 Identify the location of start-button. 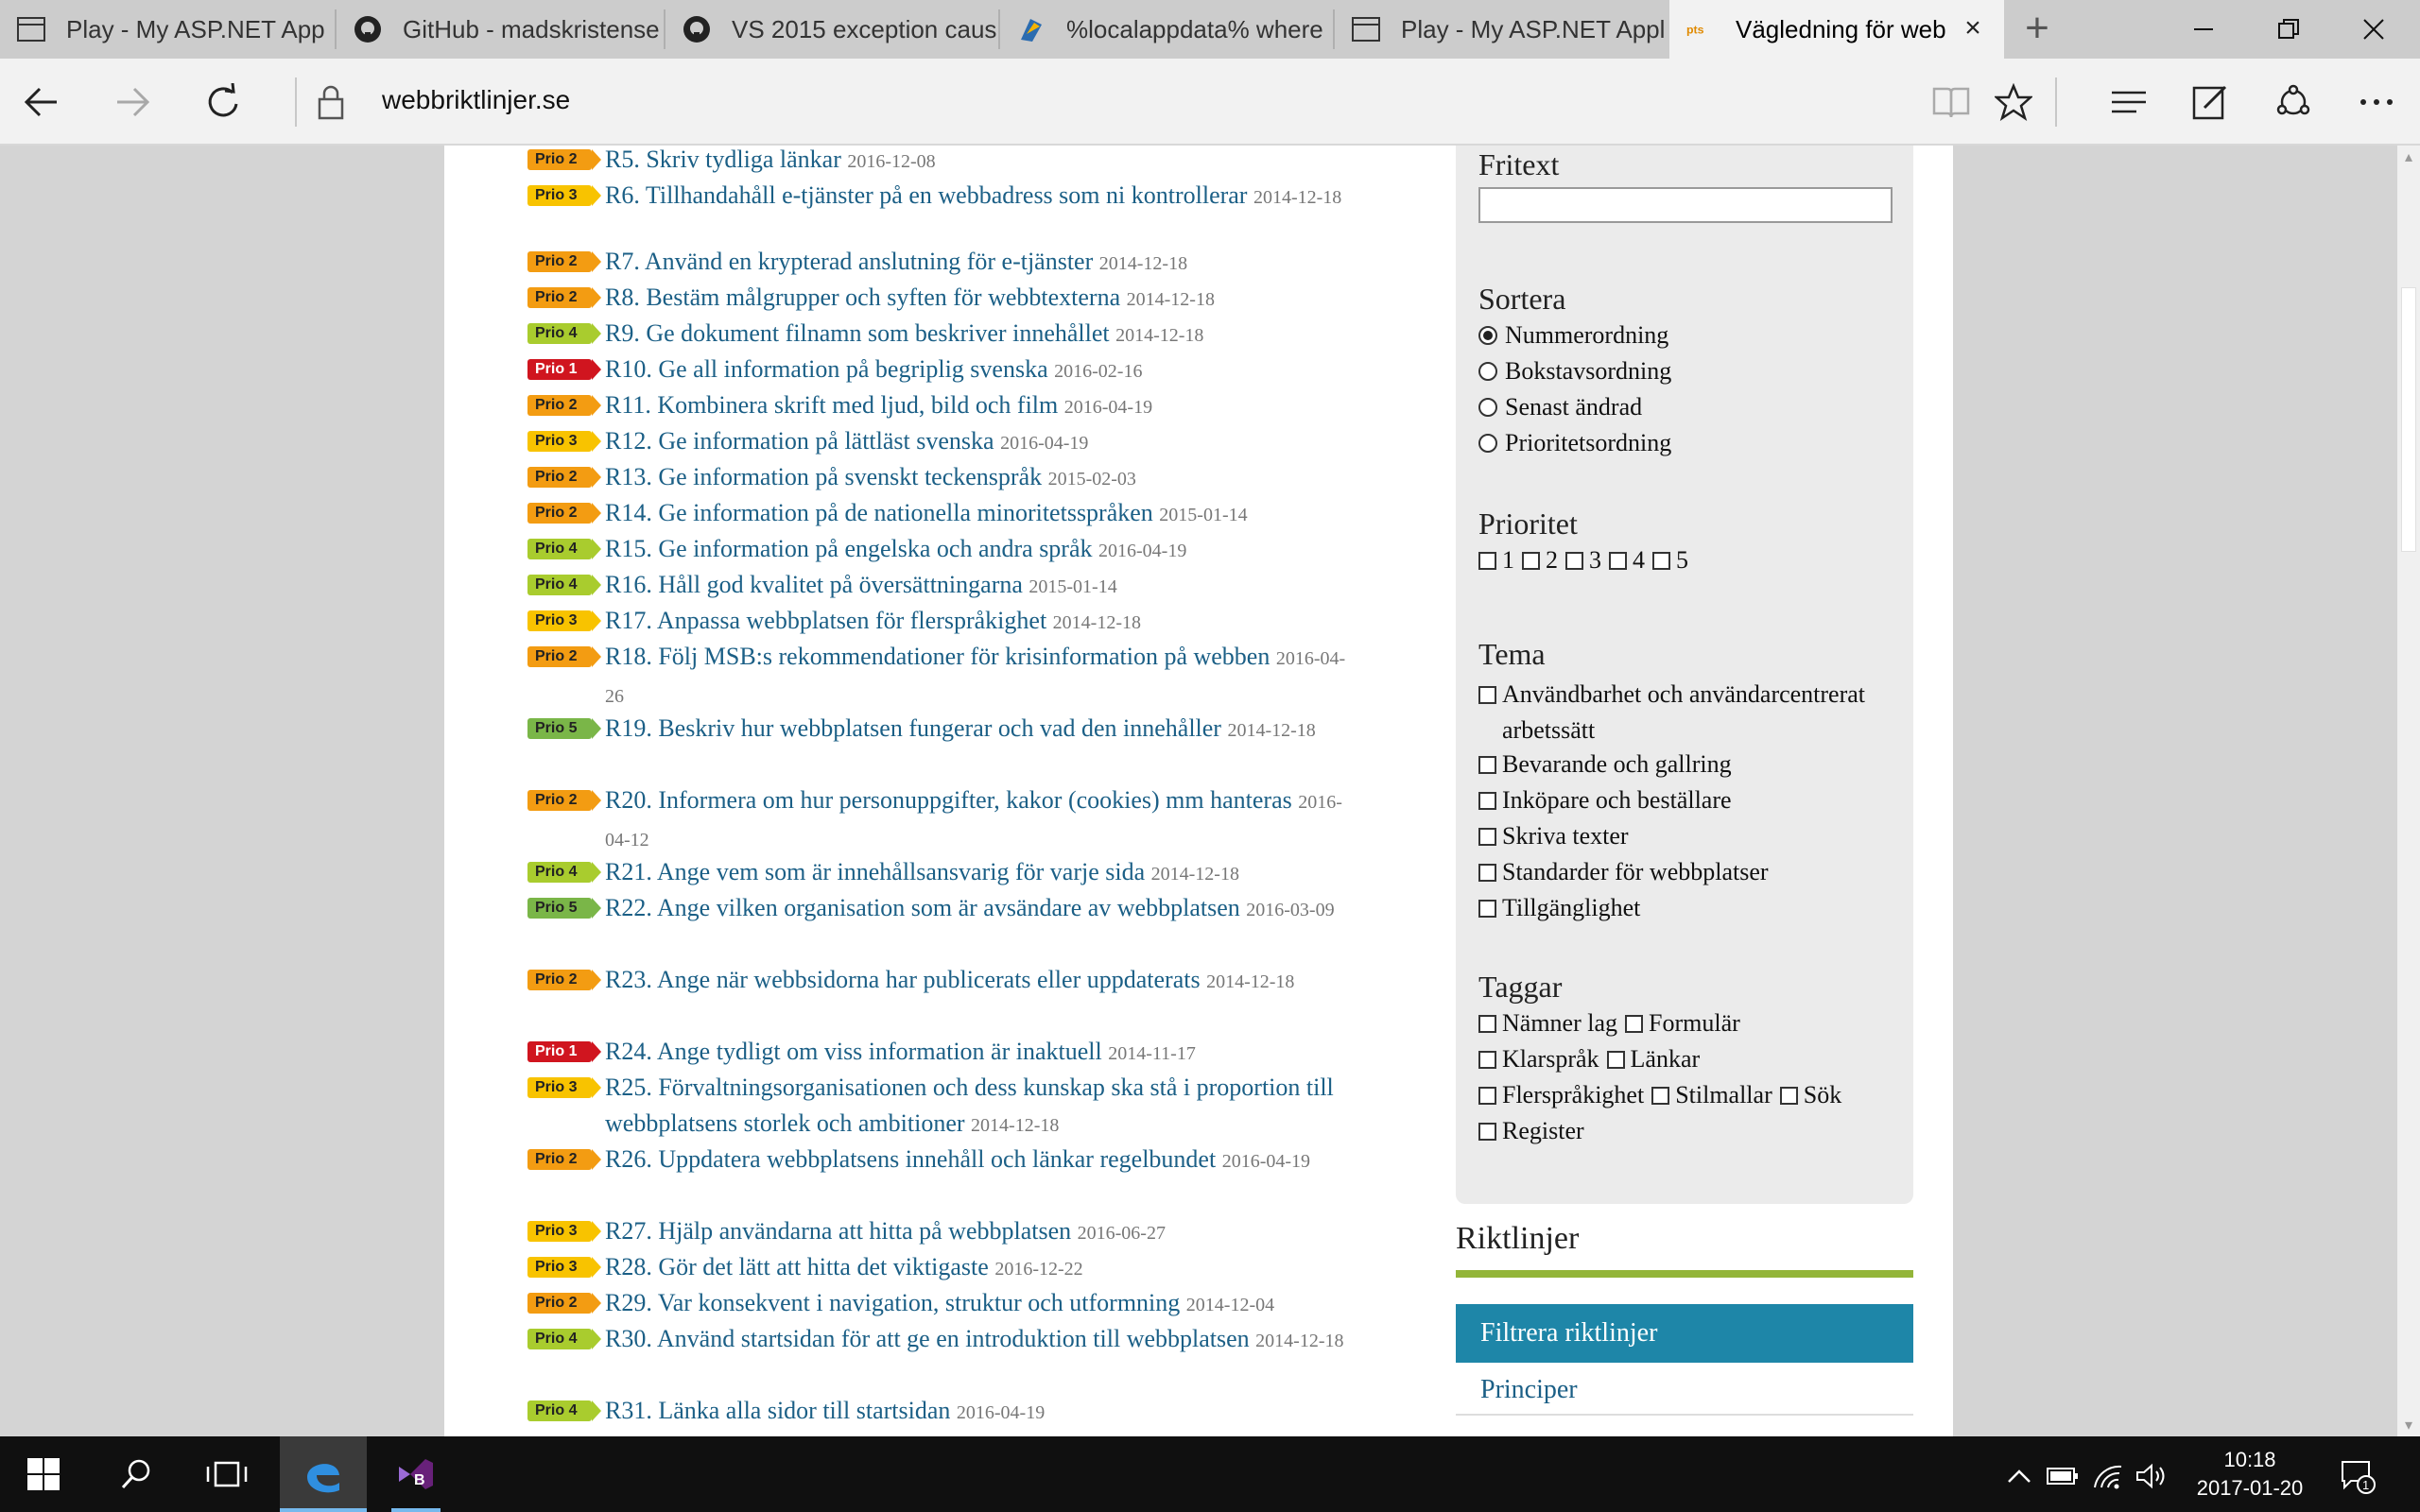
(43, 1474).